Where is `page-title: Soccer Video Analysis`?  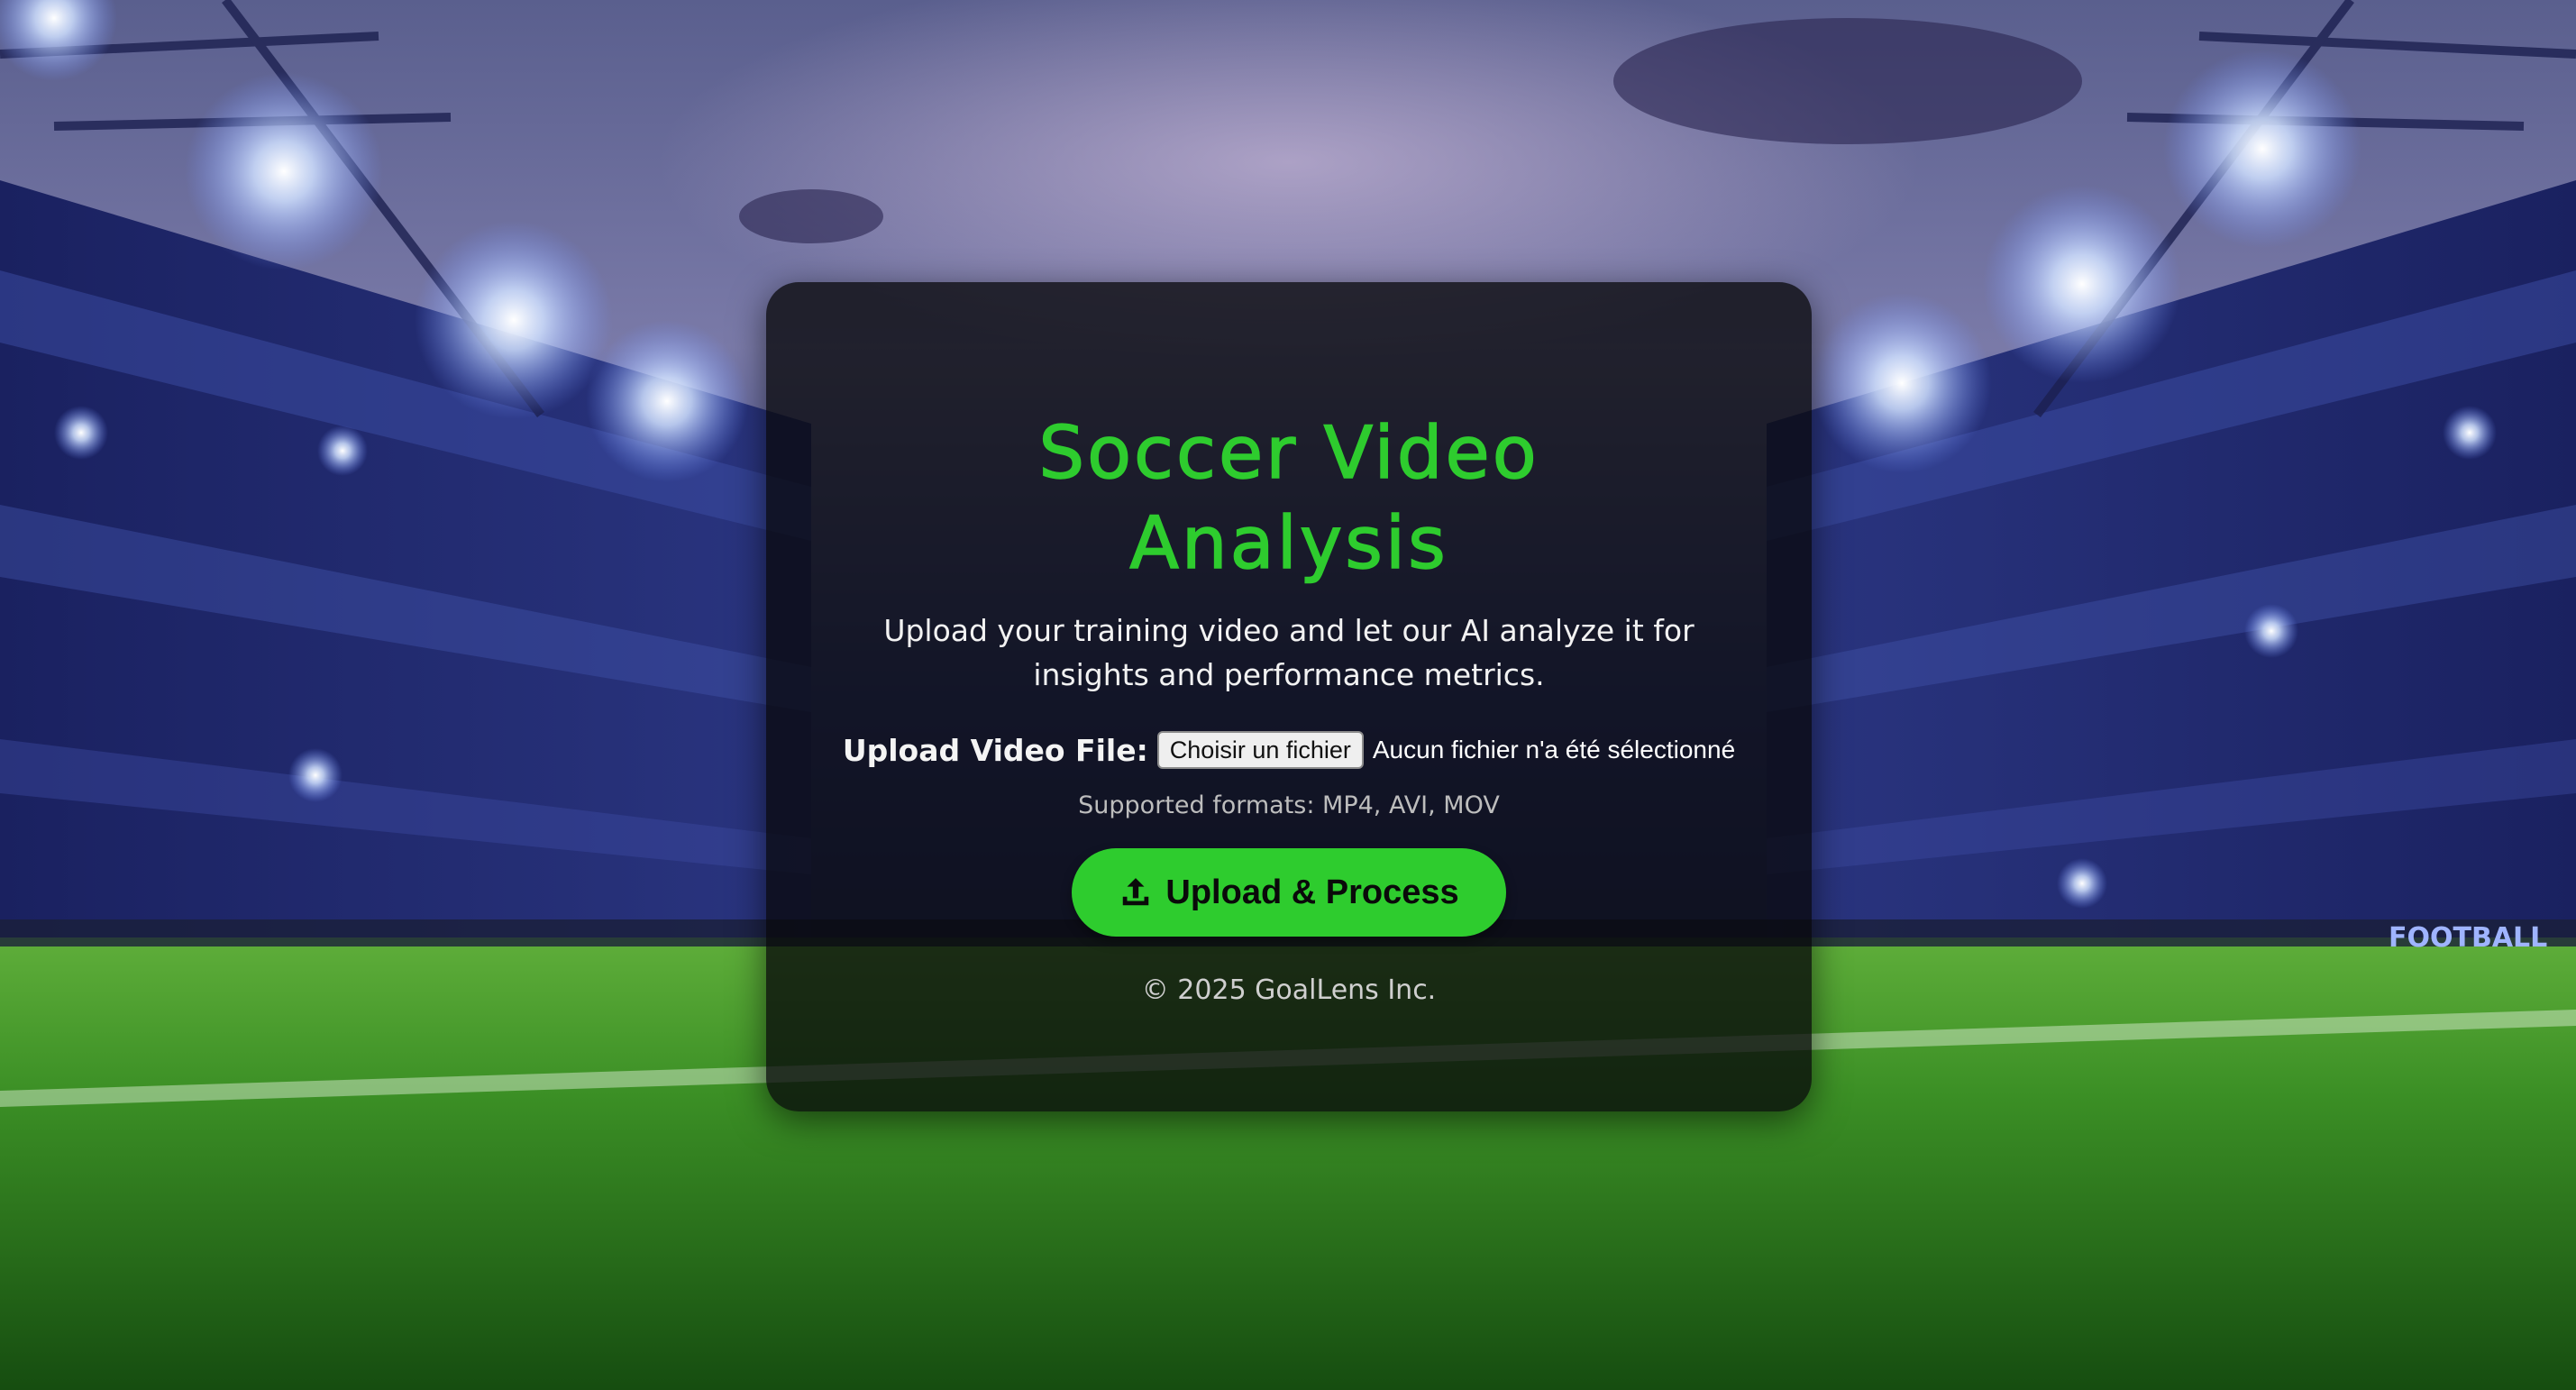 page-title: Soccer Video Analysis is located at coordinates (1288, 498).